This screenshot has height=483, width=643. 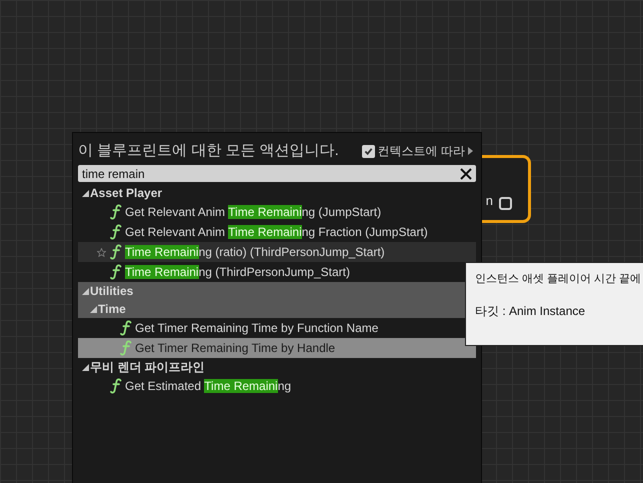 I want to click on context-checkbox, so click(x=368, y=151).